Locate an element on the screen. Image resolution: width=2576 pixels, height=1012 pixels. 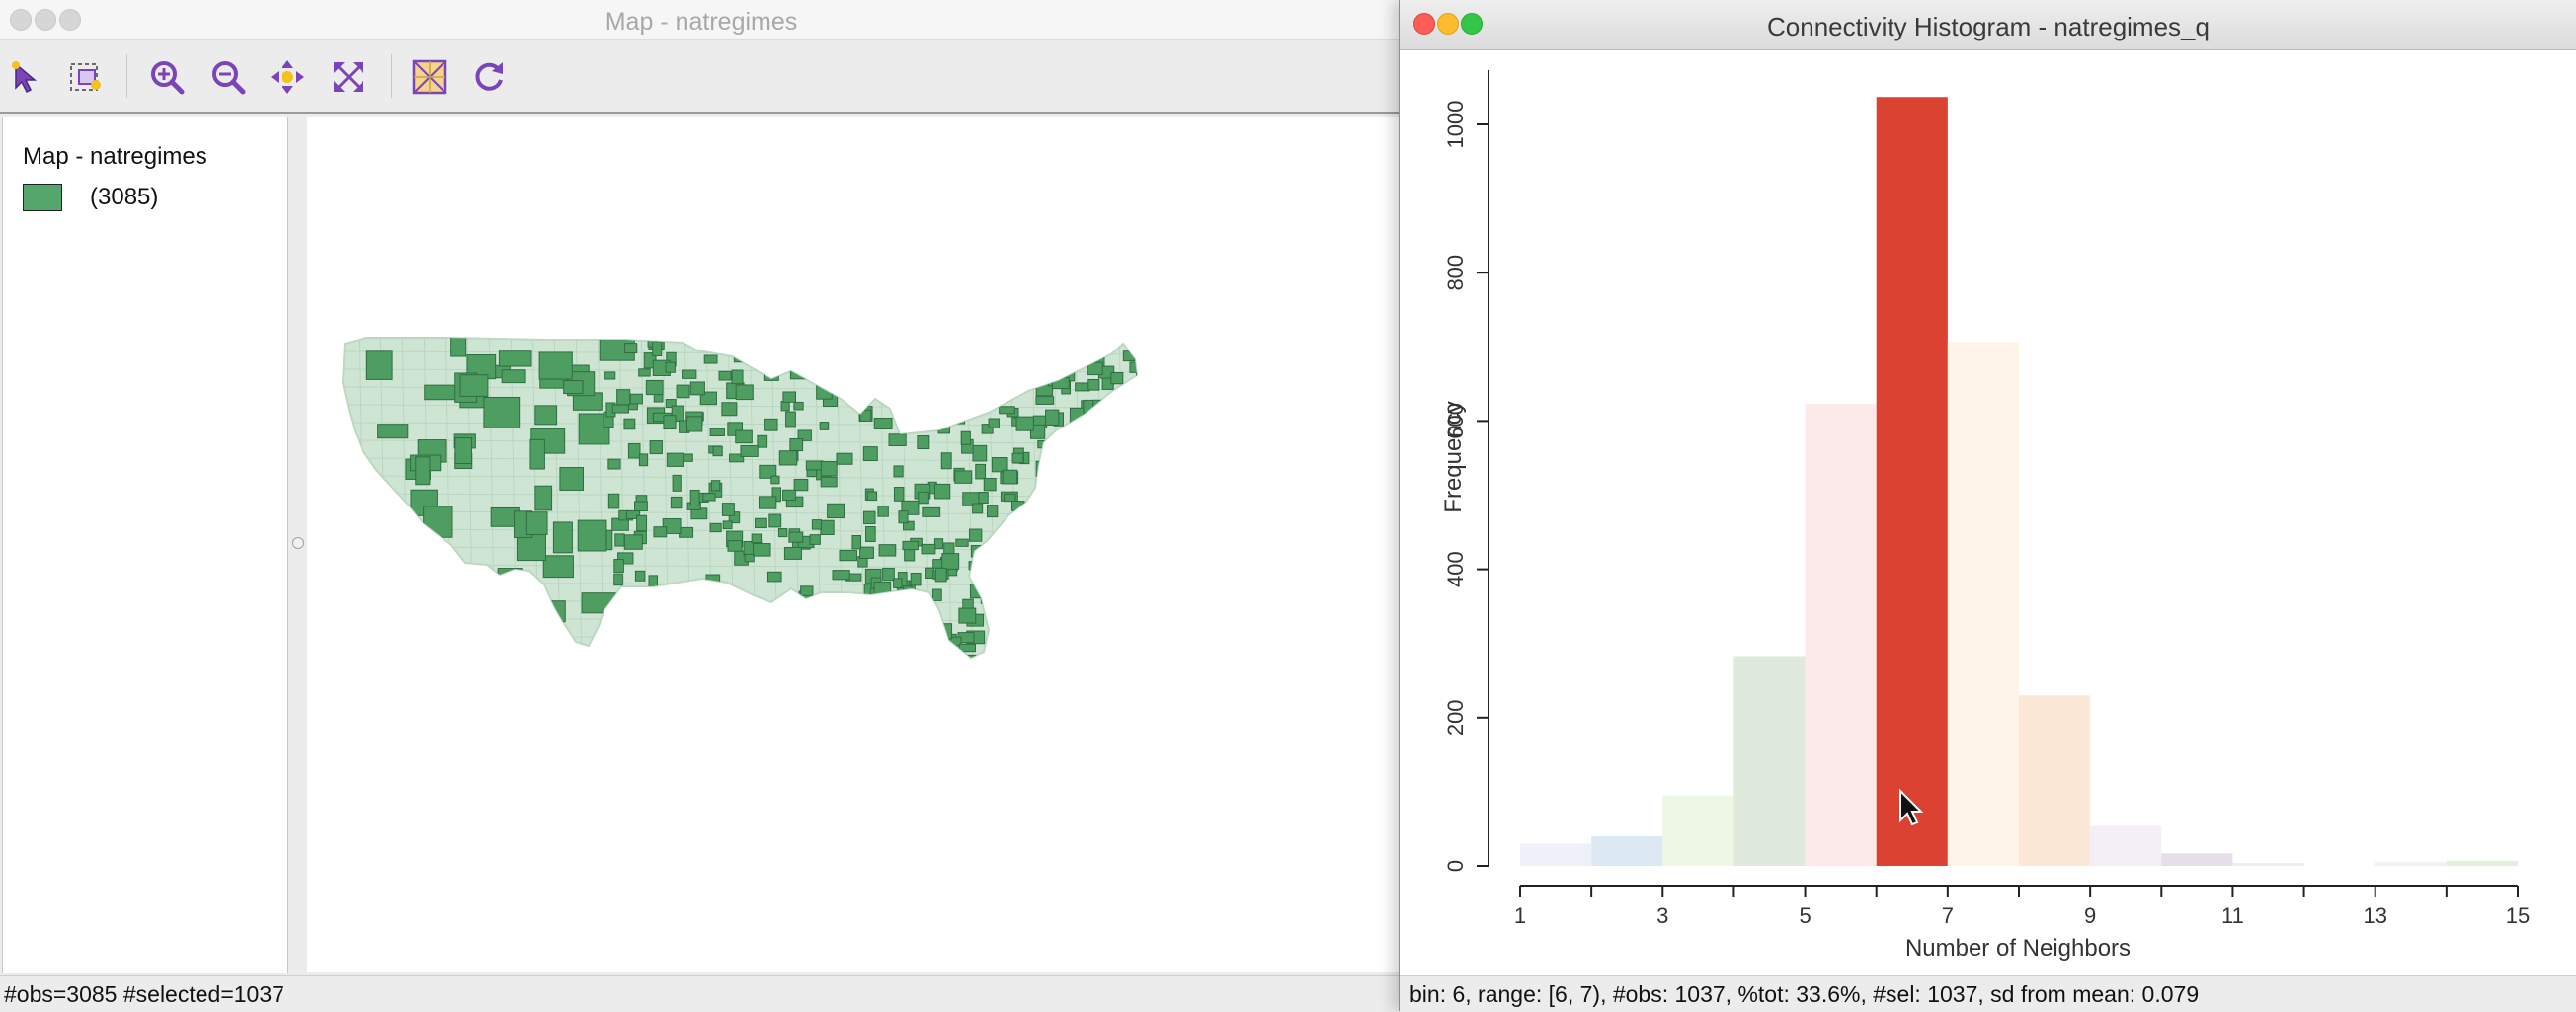
zoom-in-icon is located at coordinates (167, 77).